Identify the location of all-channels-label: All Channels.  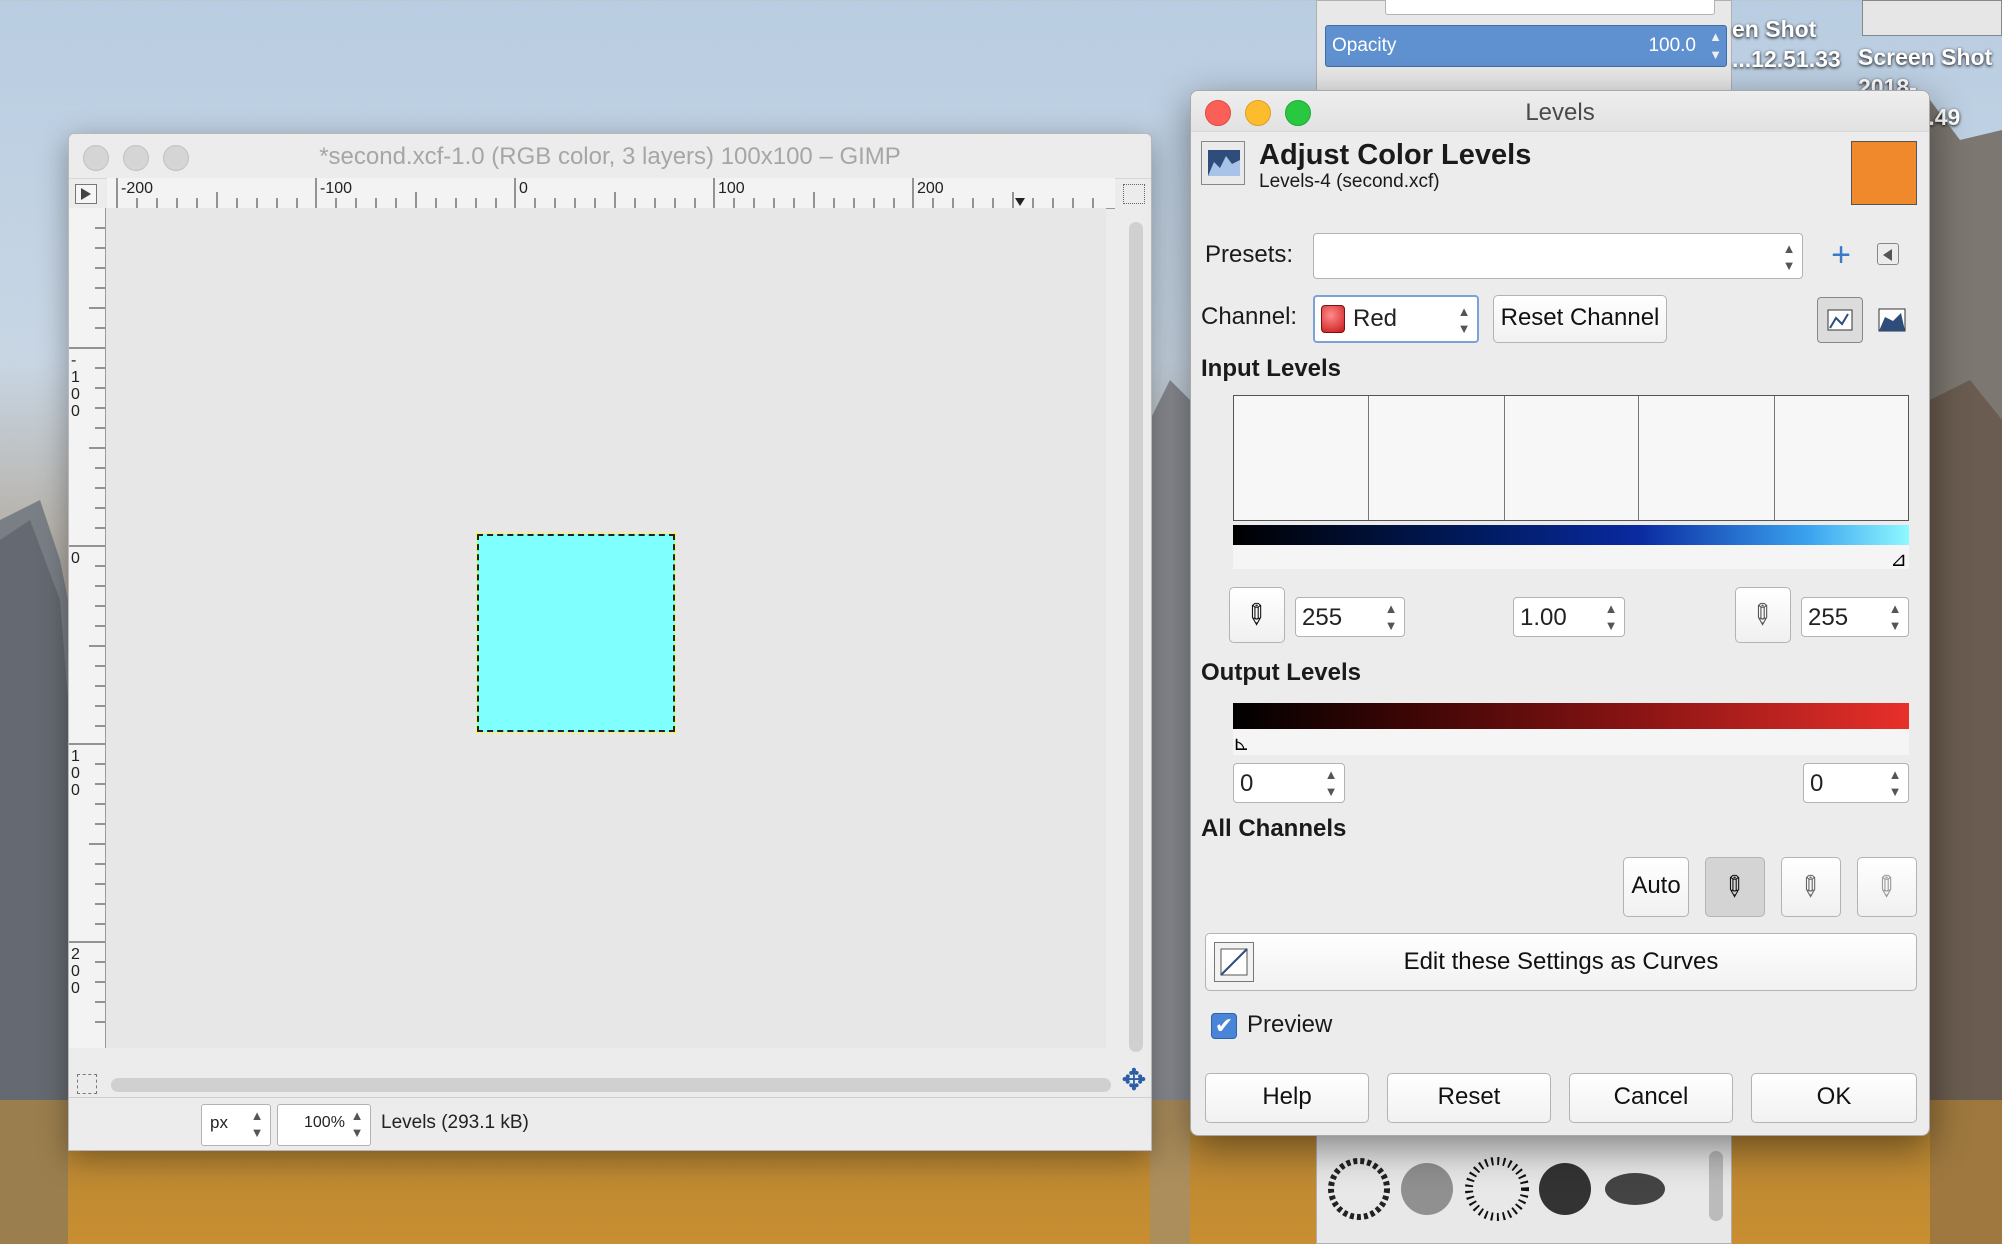
(1274, 828).